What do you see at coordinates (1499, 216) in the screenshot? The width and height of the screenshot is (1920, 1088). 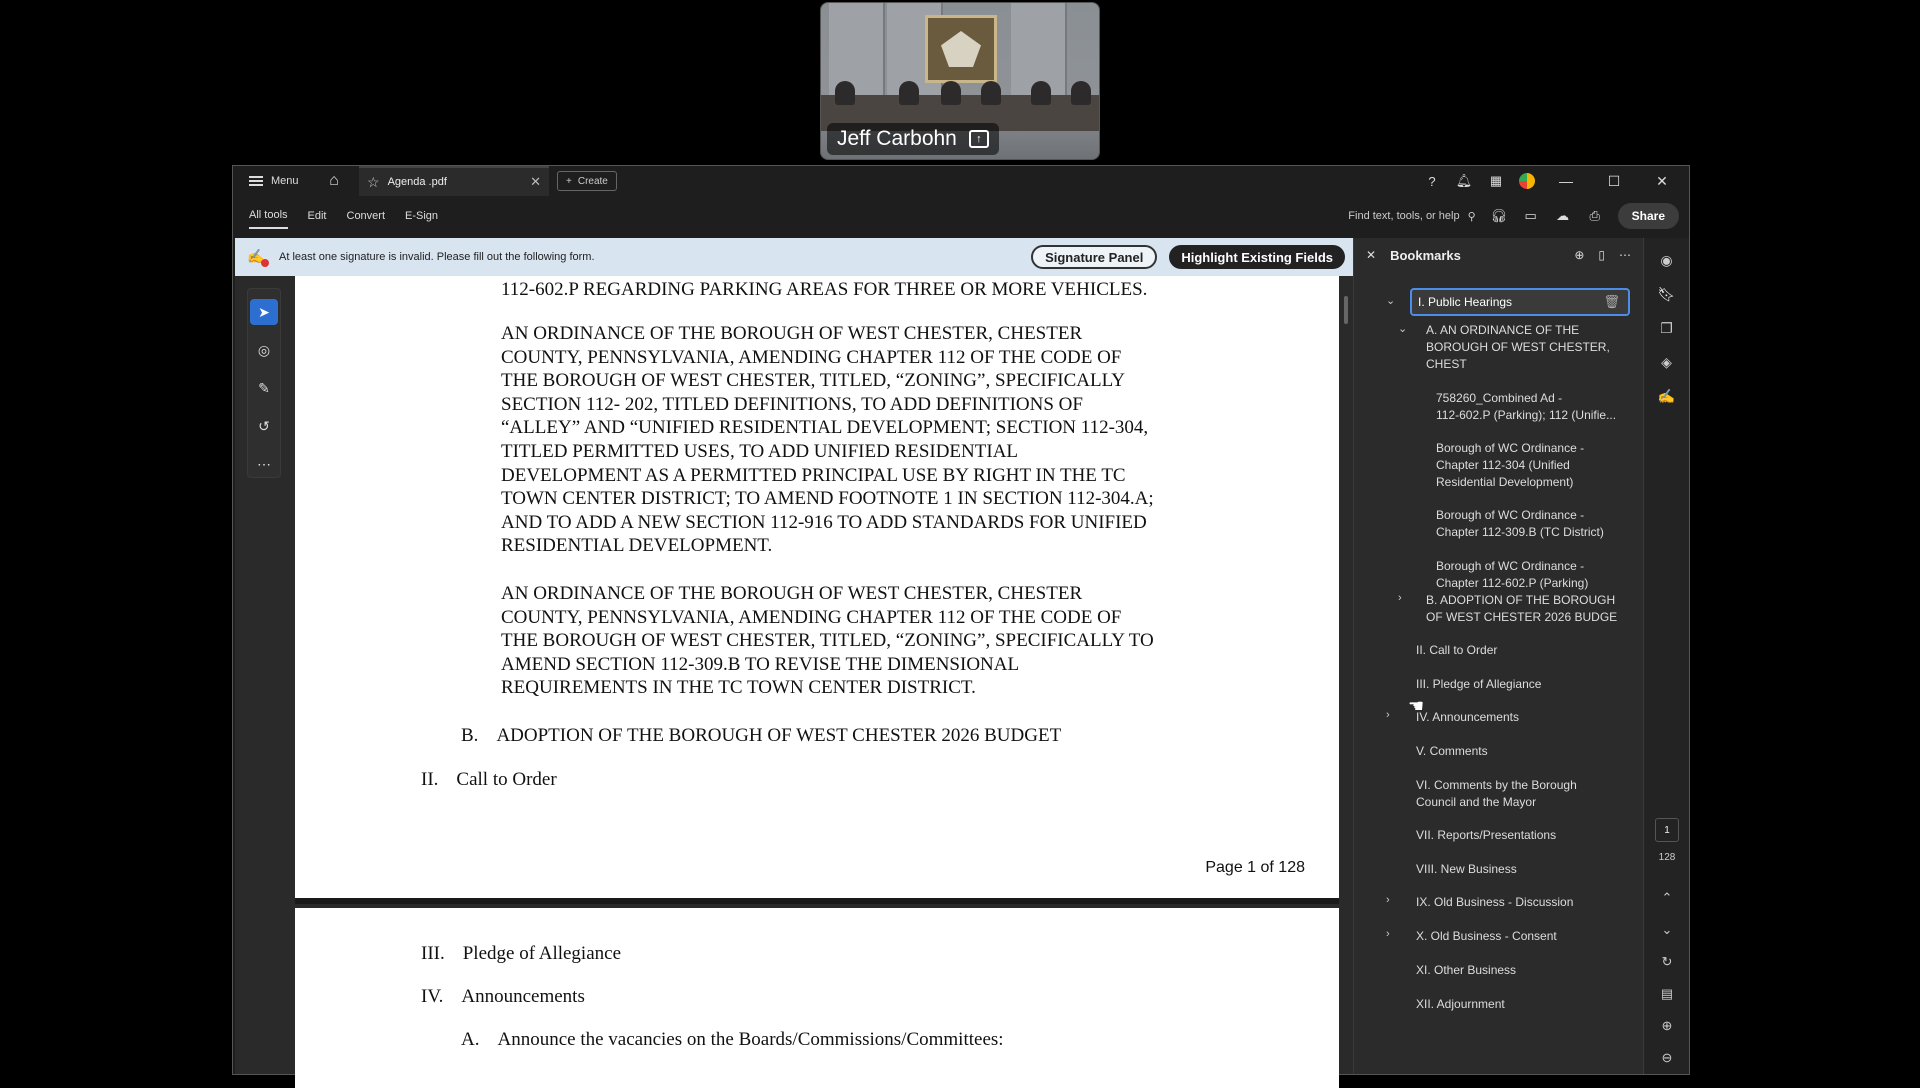 I see `headphones-icon: 🎧︎` at bounding box center [1499, 216].